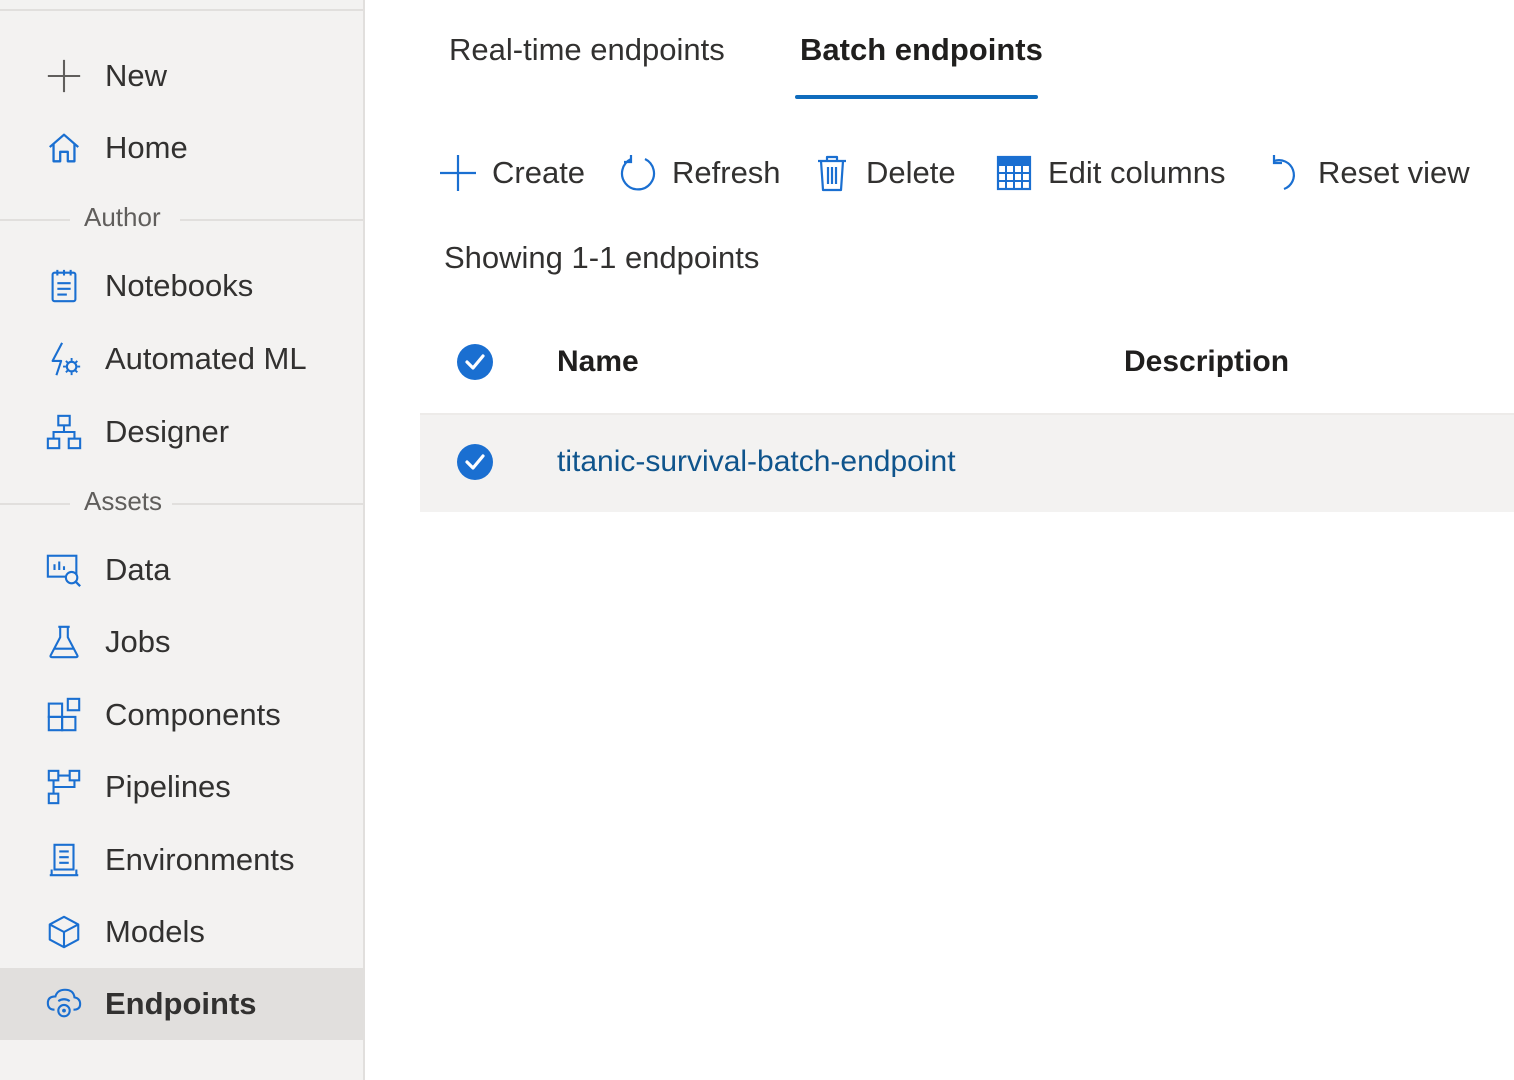  What do you see at coordinates (64, 570) in the screenshot?
I see `data-icon` at bounding box center [64, 570].